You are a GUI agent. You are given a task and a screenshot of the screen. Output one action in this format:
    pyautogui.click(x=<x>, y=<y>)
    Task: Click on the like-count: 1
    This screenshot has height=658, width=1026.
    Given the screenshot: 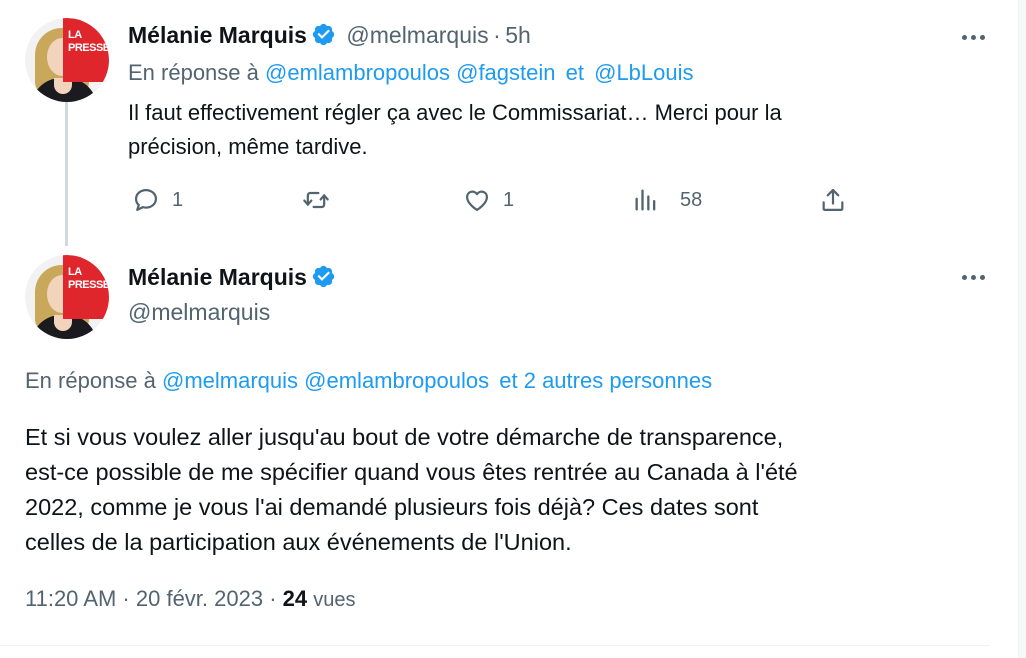 What is the action you would take?
    pyautogui.click(x=509, y=199)
    